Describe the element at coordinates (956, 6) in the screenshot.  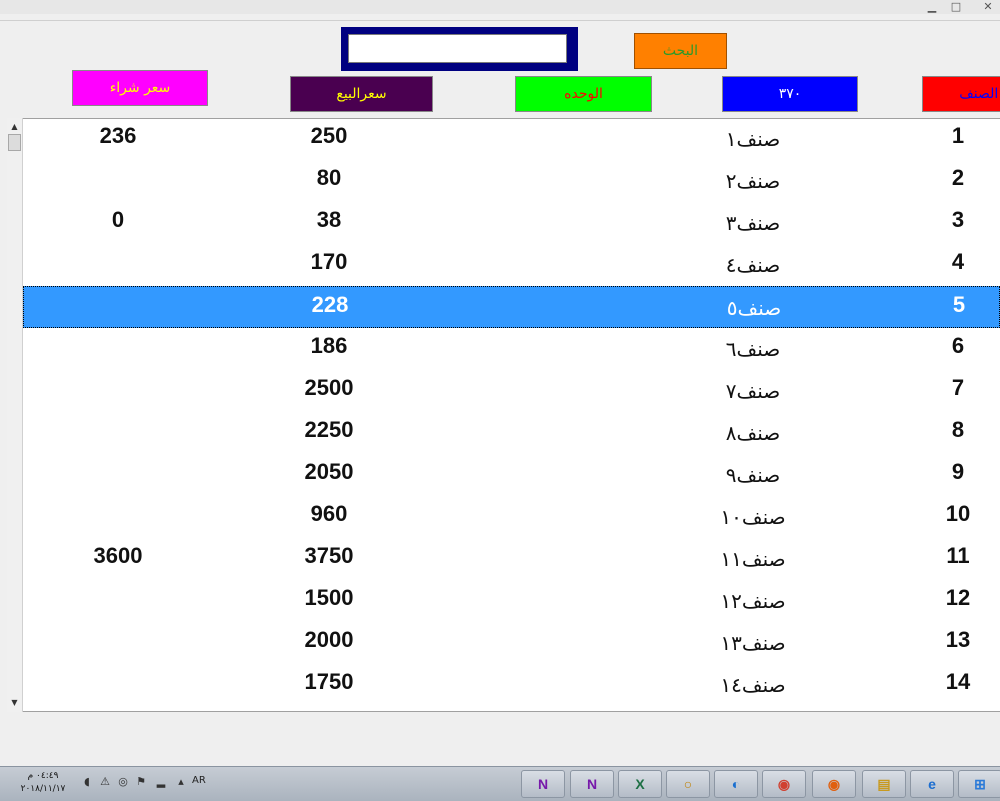
I see `maximize-icon: □` at that location.